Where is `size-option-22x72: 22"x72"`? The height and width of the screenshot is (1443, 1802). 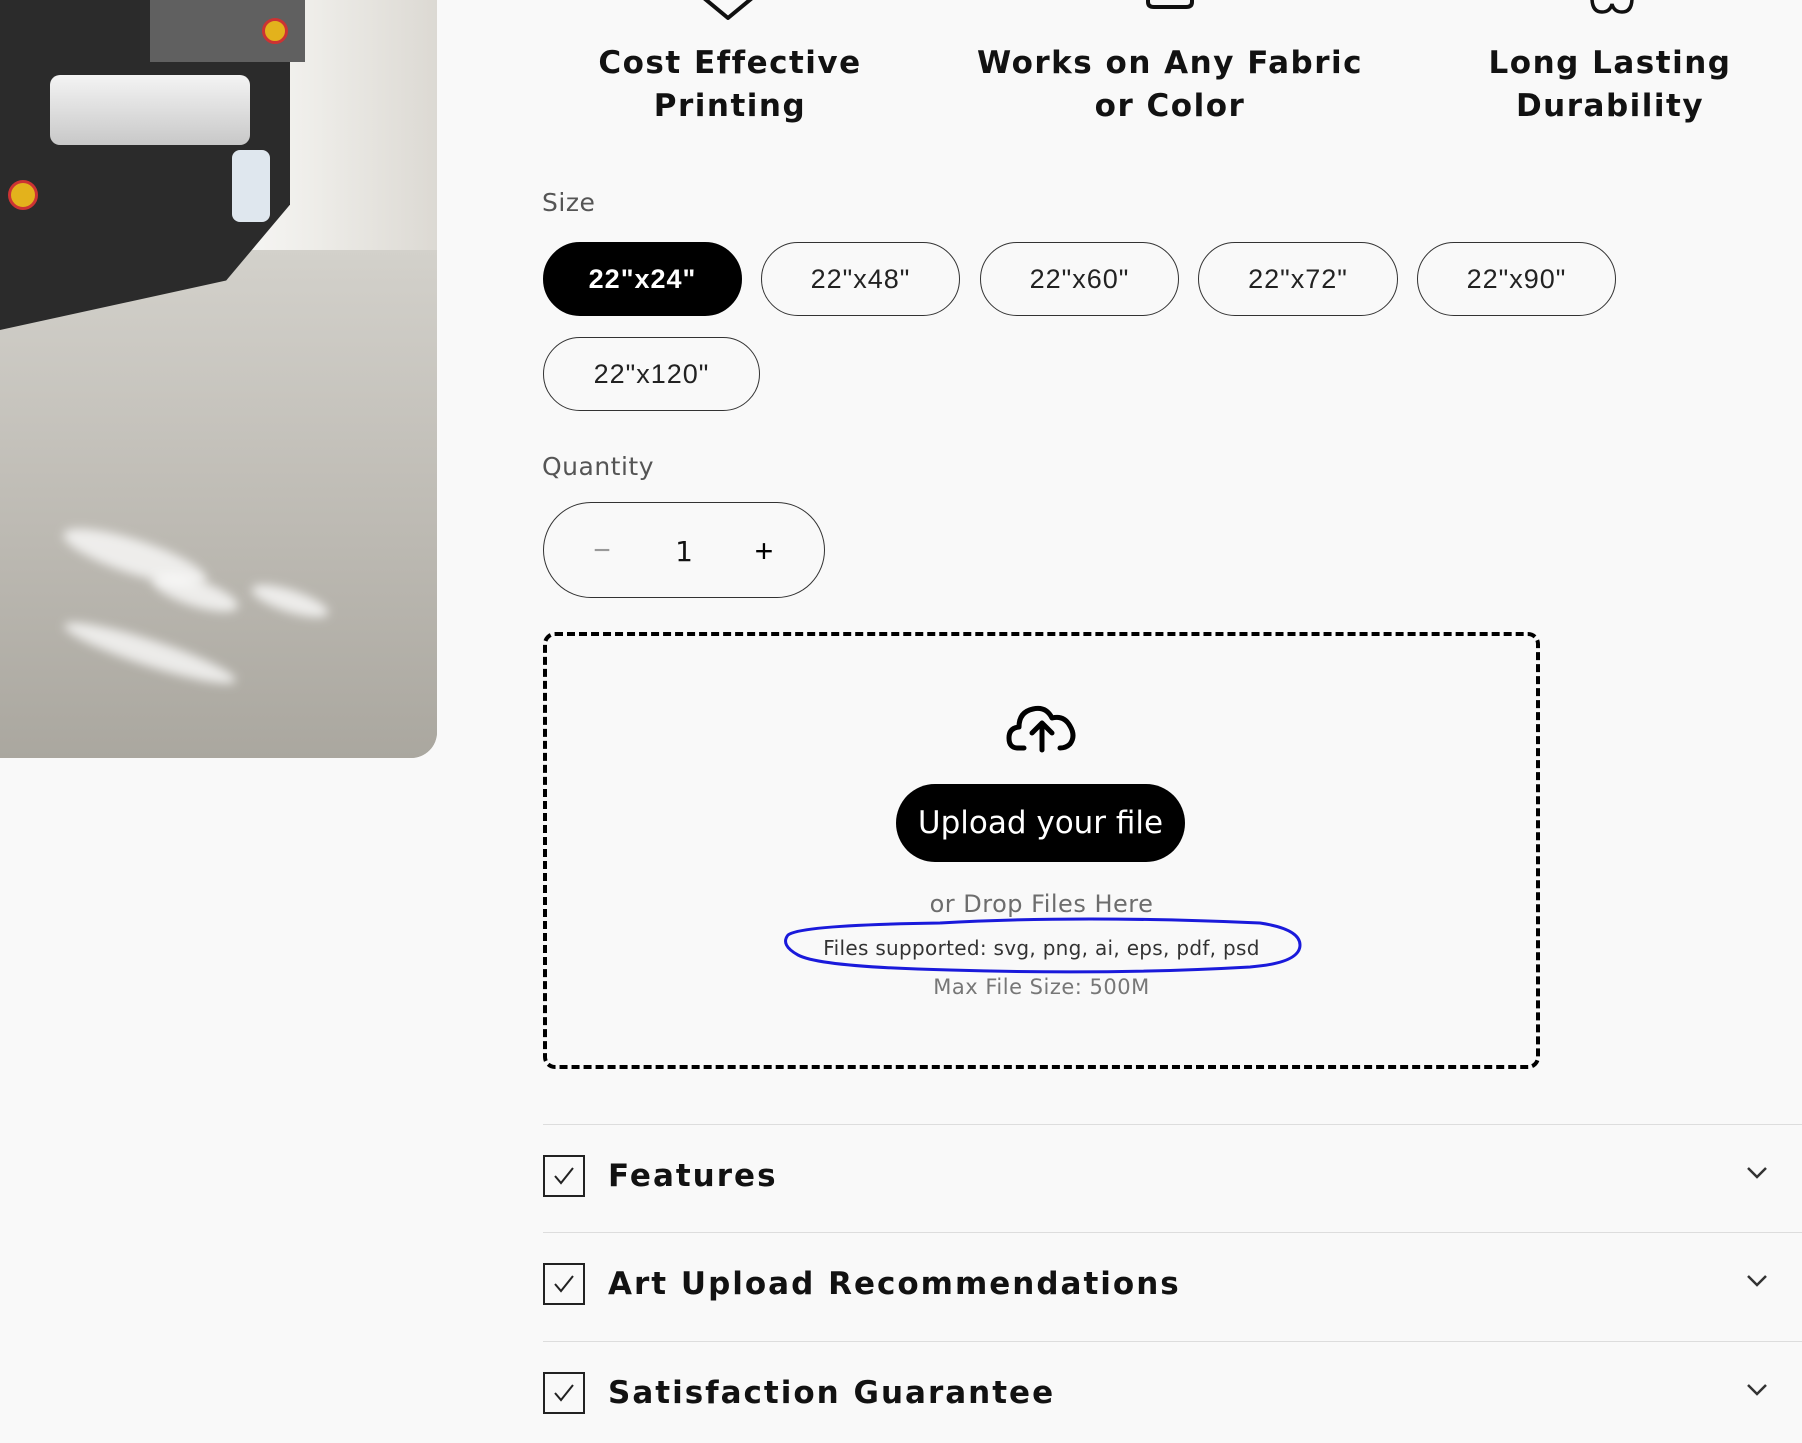 size-option-22x72: 22"x72" is located at coordinates (1298, 279).